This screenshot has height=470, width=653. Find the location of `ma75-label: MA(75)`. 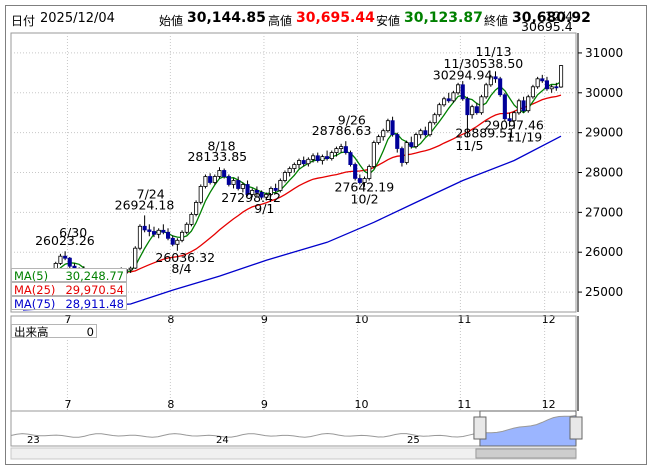

ma75-label: MA(75) is located at coordinates (35, 304).